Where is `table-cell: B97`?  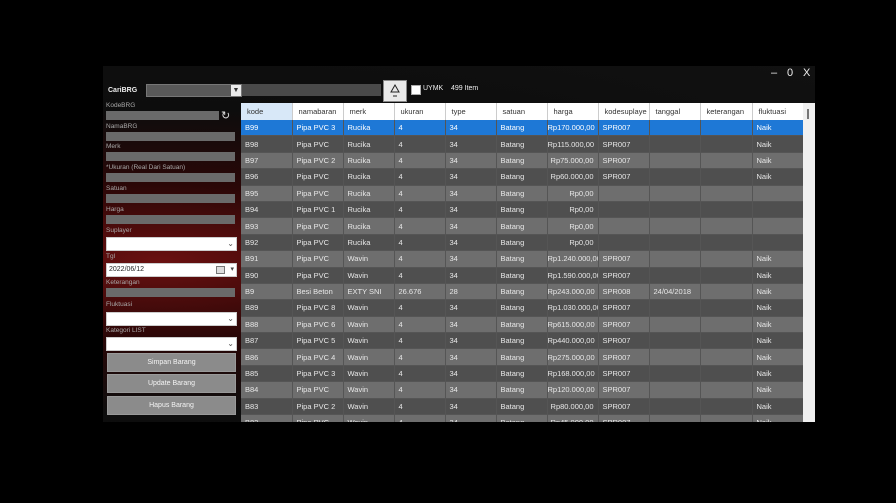 table-cell: B97 is located at coordinates (267, 161).